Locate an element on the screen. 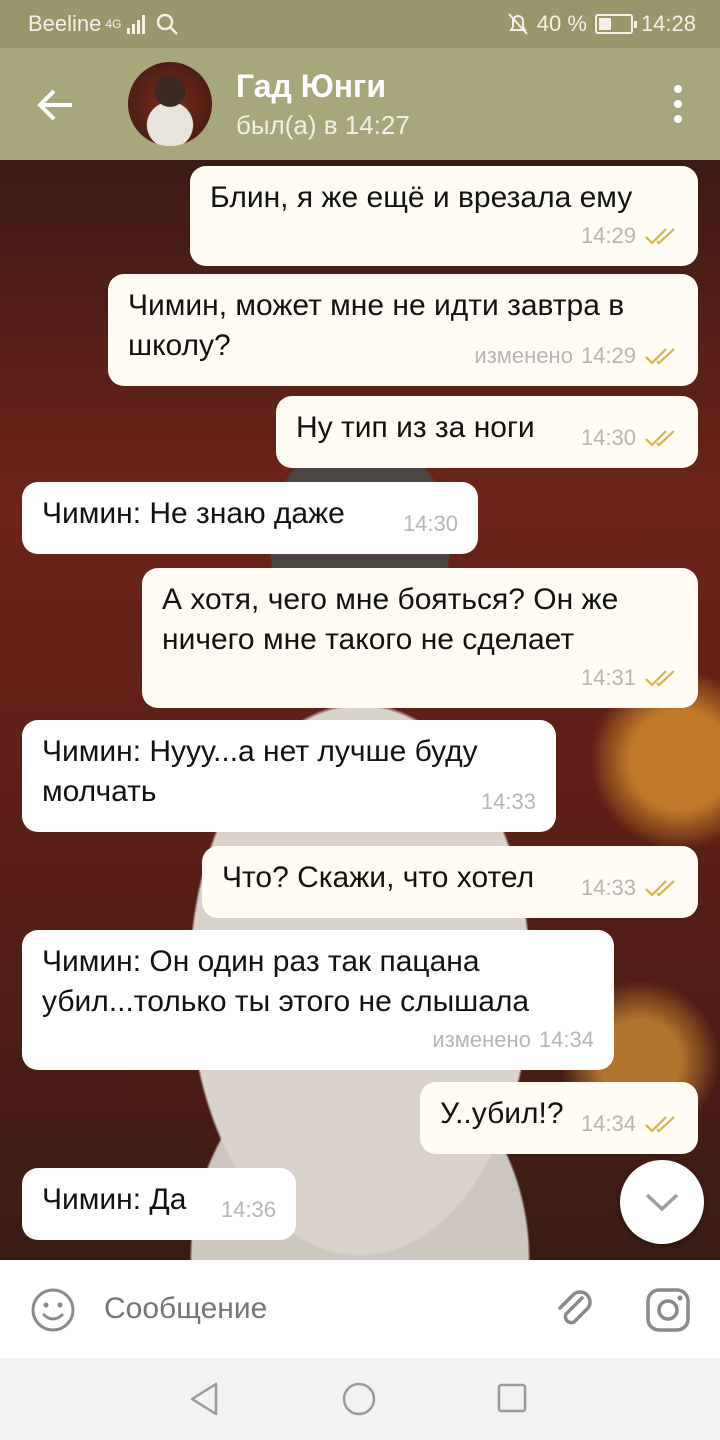 The height and width of the screenshot is (1440, 720). more-vertical-icon is located at coordinates (678, 104).